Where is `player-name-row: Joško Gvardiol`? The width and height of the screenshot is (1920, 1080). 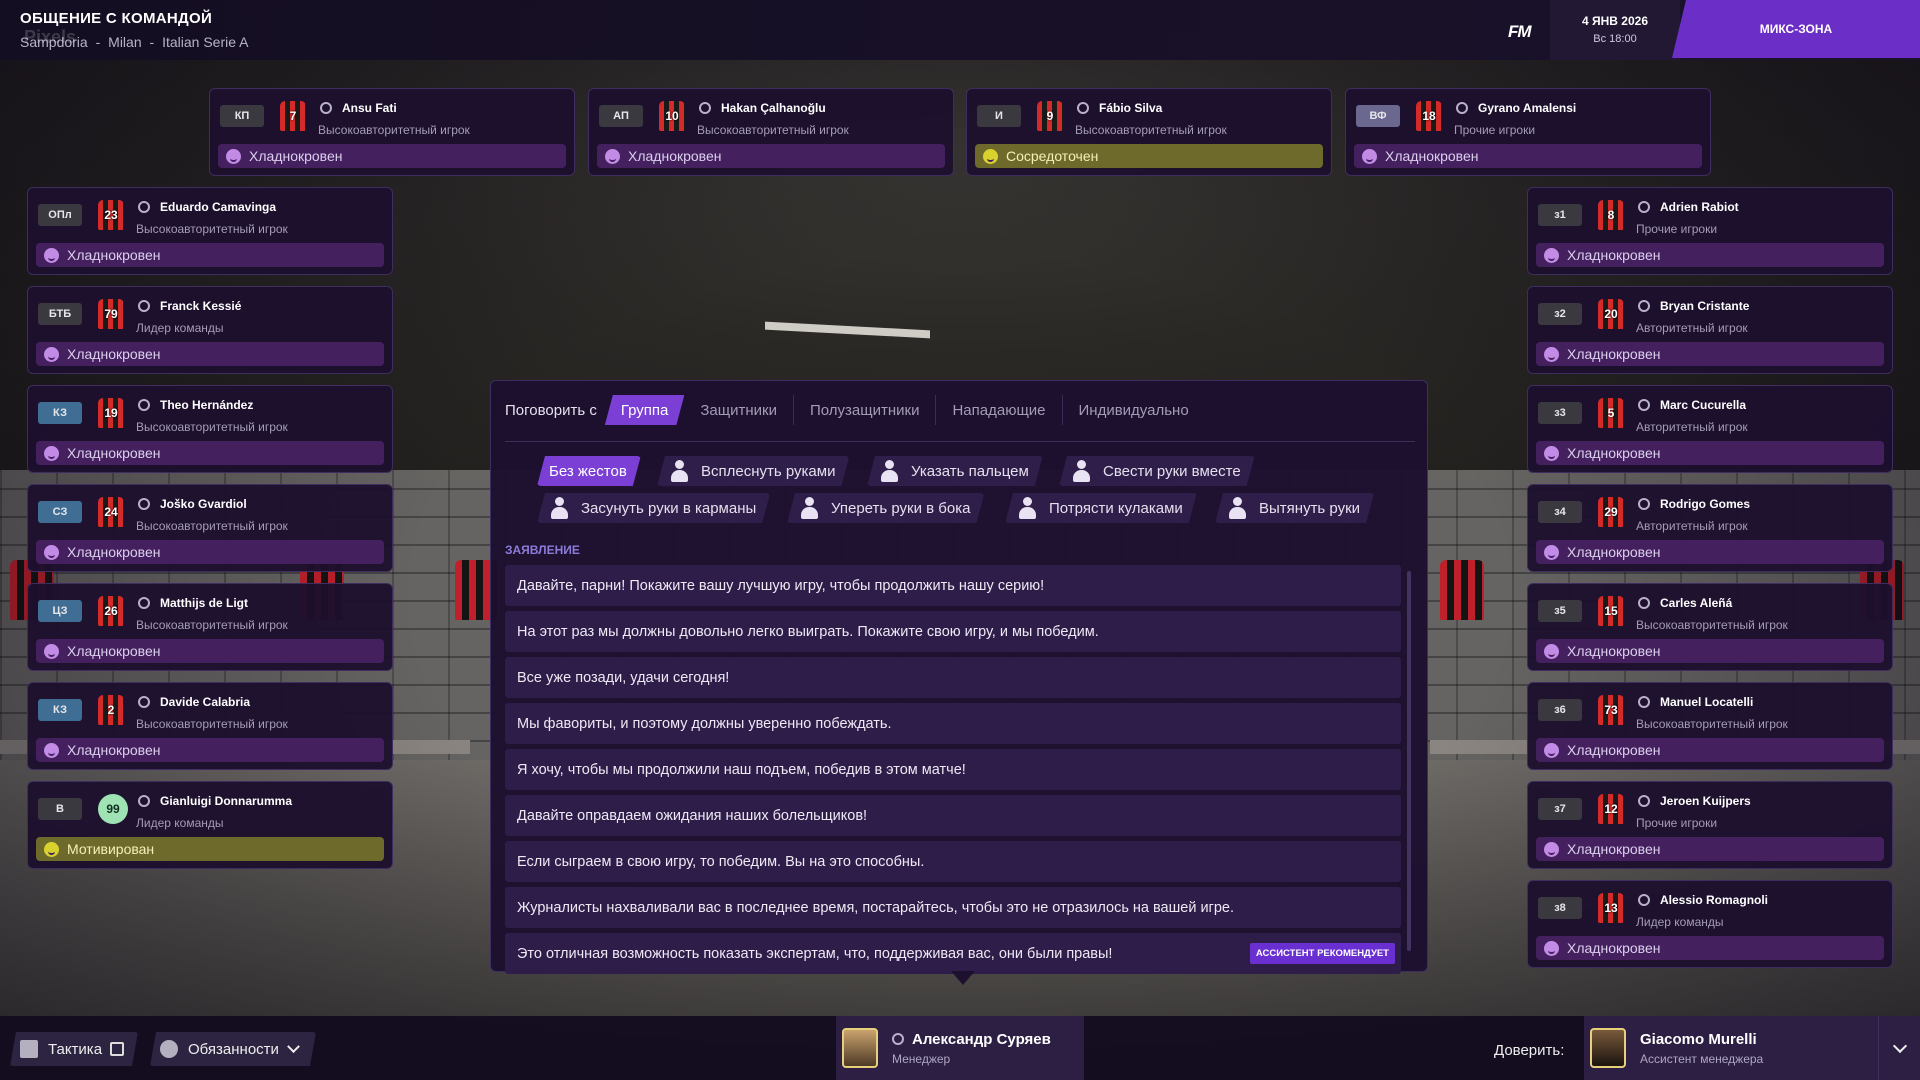 player-name-row: Joško Gvardiol is located at coordinates (192, 504).